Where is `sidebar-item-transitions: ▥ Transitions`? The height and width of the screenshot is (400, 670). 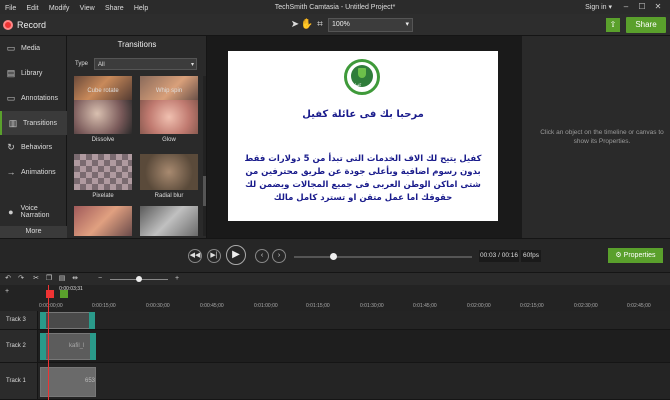
sidebar-item-transitions: ▥ Transitions is located at coordinates (33, 123).